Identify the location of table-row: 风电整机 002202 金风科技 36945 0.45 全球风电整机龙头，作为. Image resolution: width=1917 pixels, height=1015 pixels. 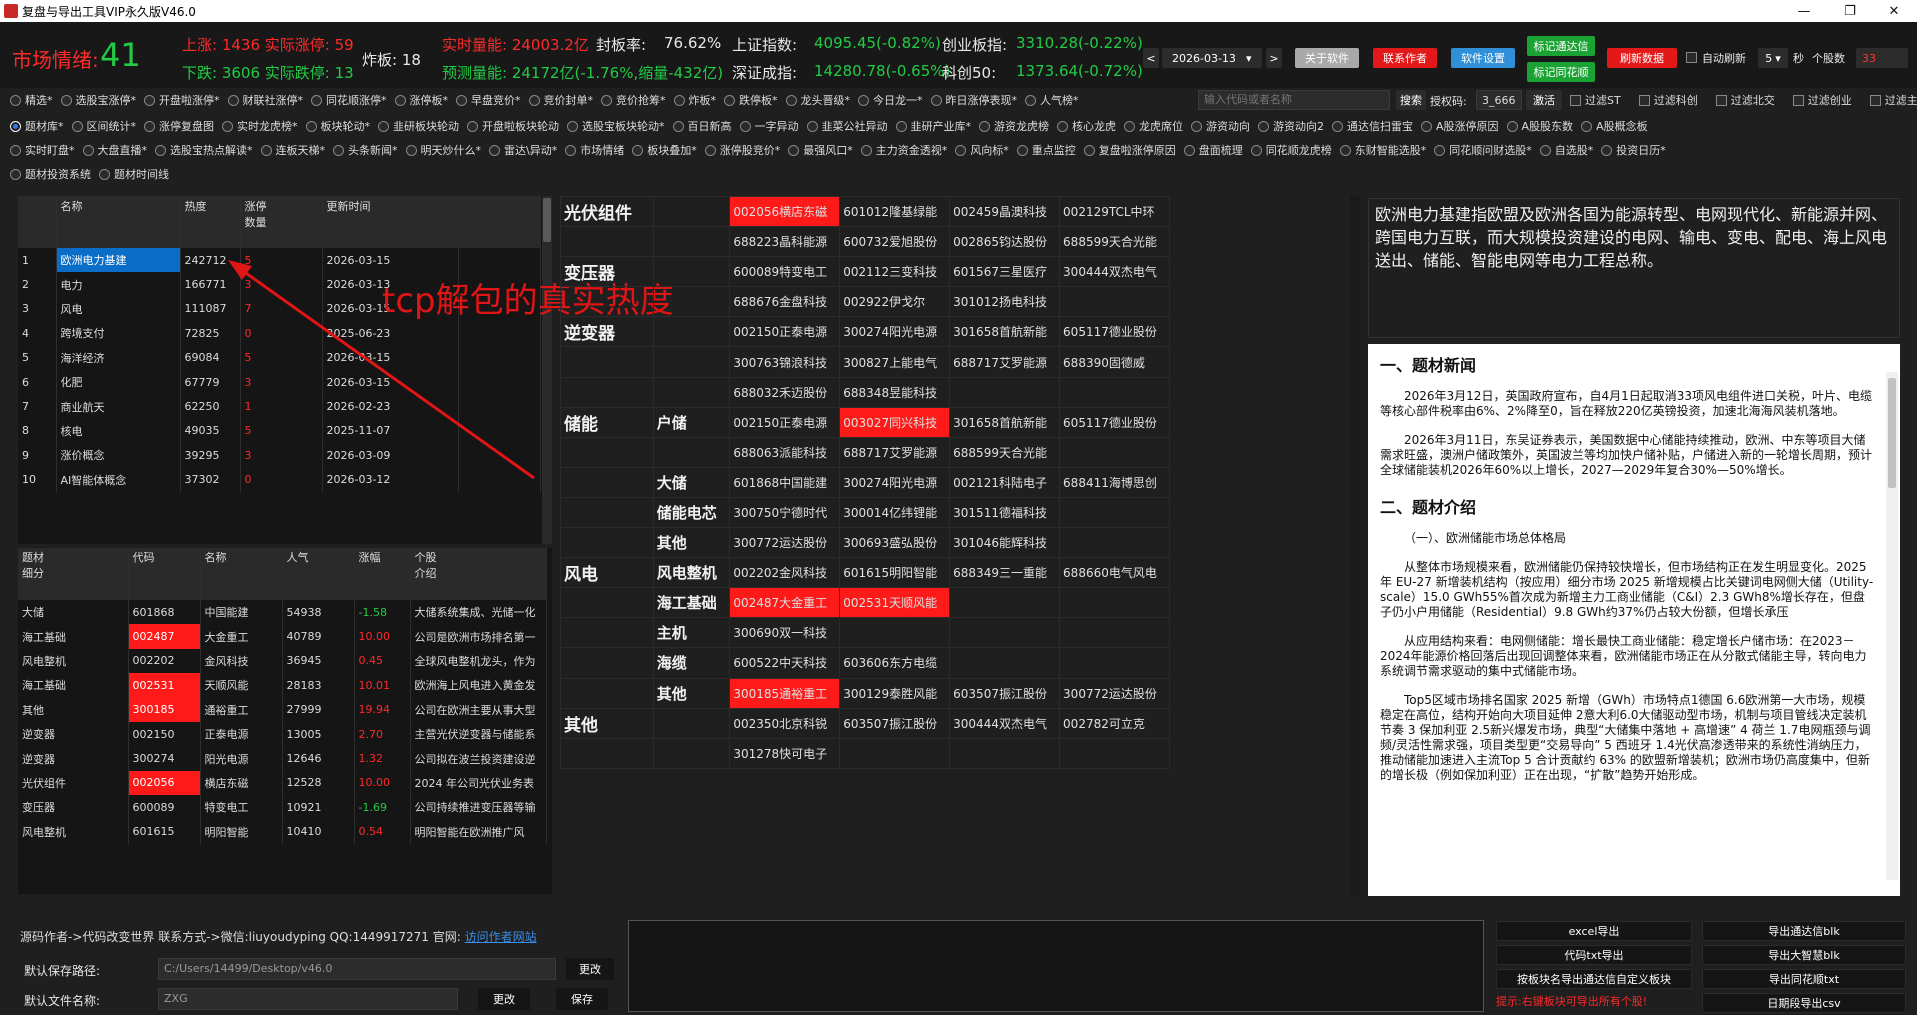
(282, 661).